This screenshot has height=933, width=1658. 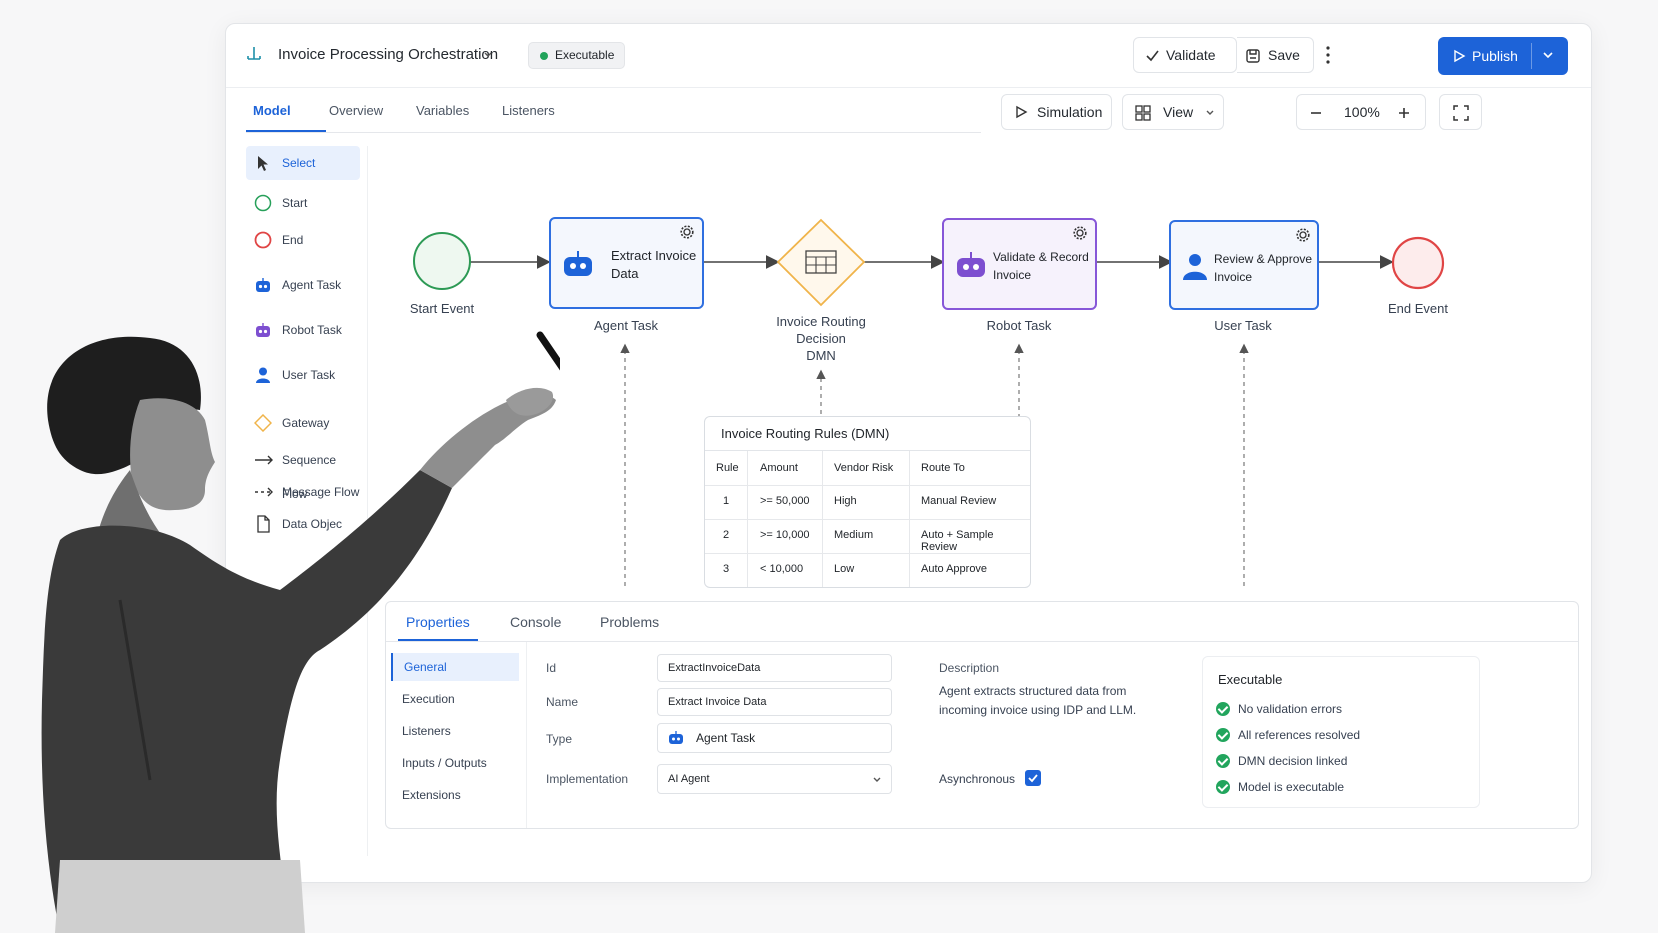 I want to click on presenter-face, so click(x=172, y=454).